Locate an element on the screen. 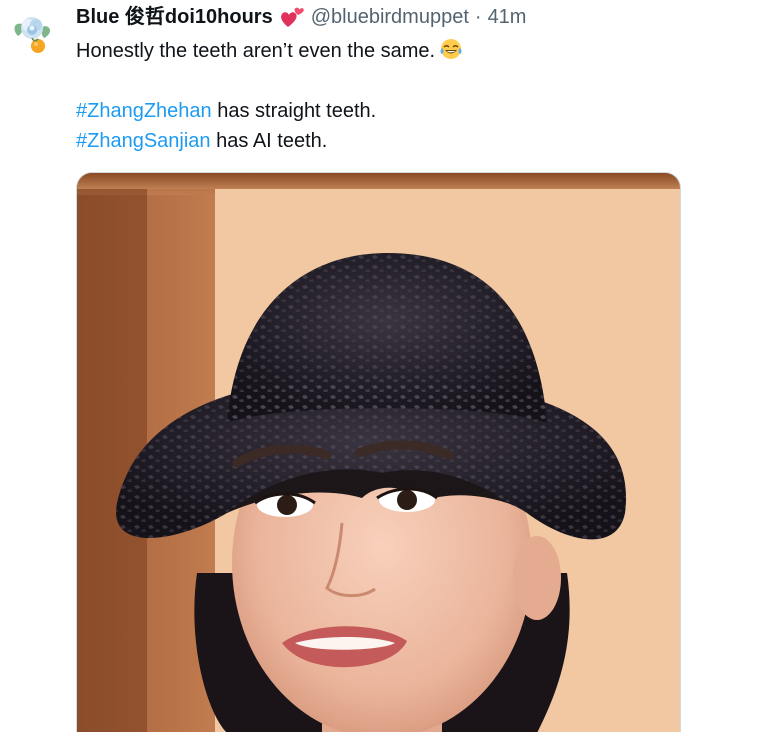 The image size is (777, 732). tweet-text-line-3-rest: has AI teeth. is located at coordinates (269, 141).